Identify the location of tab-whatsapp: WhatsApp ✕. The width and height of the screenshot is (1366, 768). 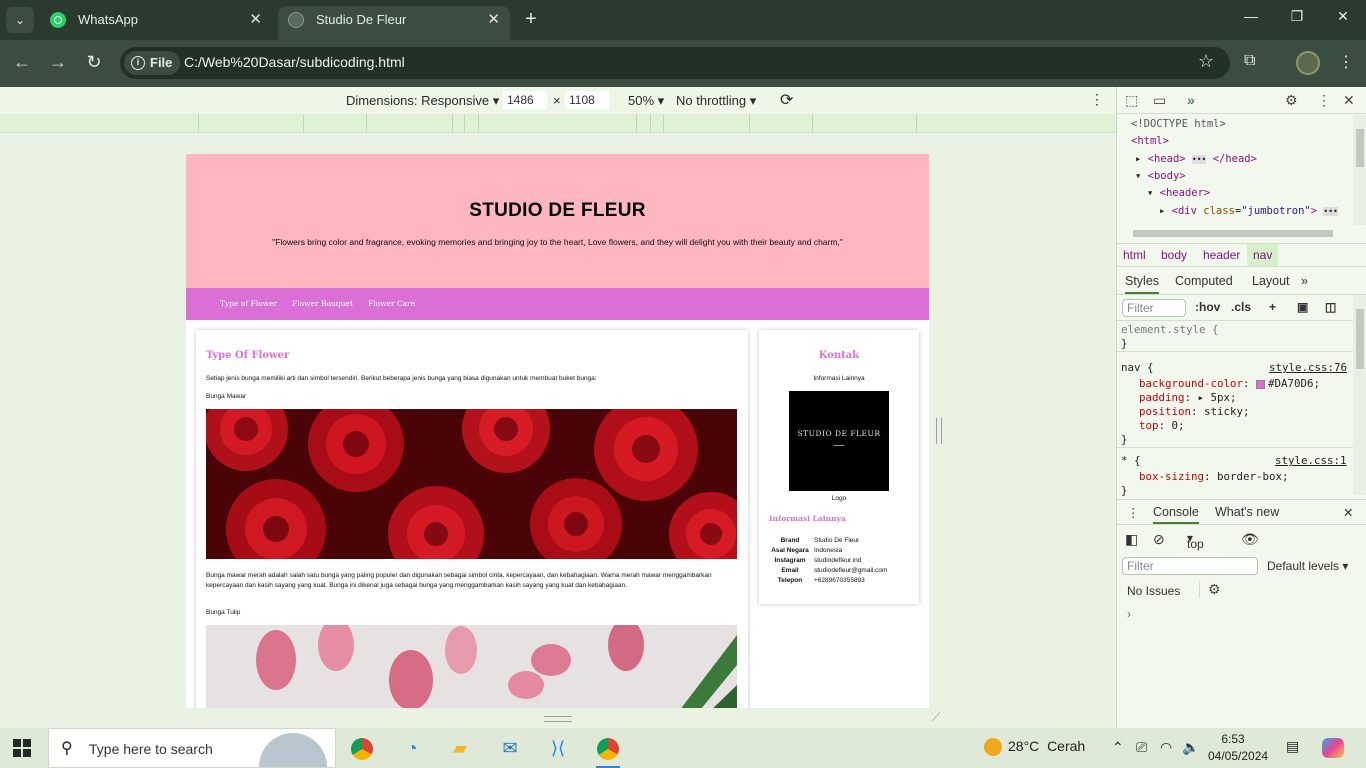
(156, 23).